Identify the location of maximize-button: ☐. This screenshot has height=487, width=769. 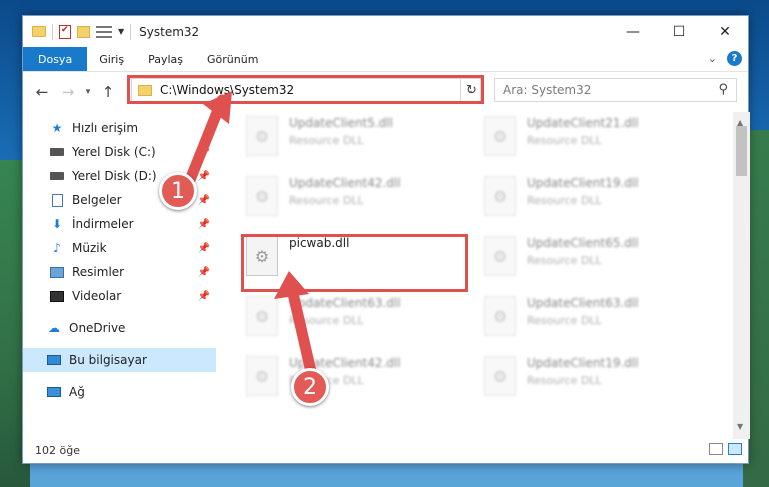
(679, 31).